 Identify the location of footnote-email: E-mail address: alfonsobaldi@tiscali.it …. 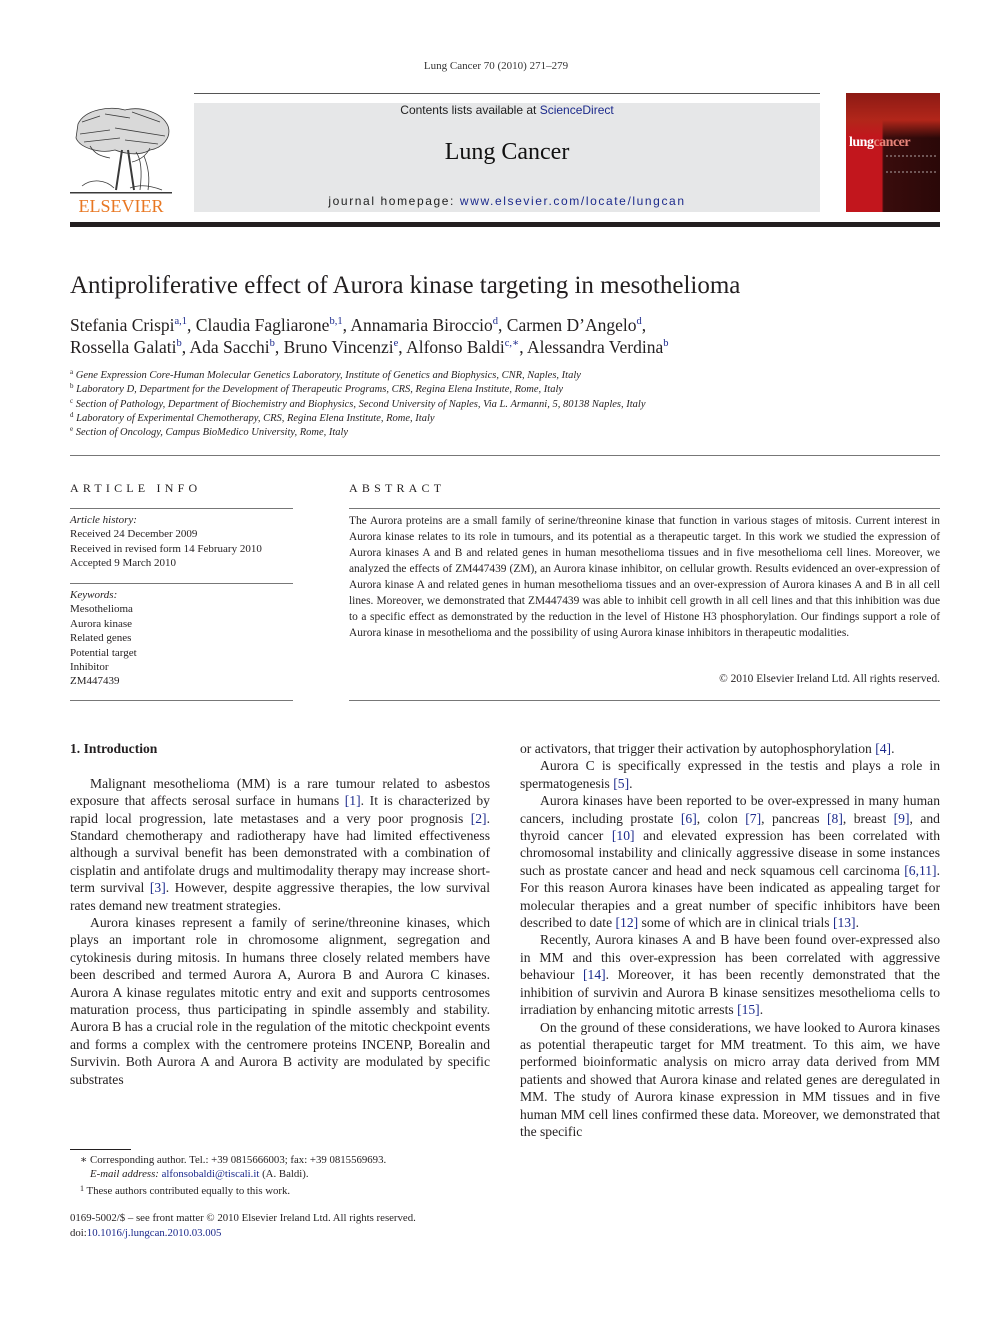
(285, 1174).